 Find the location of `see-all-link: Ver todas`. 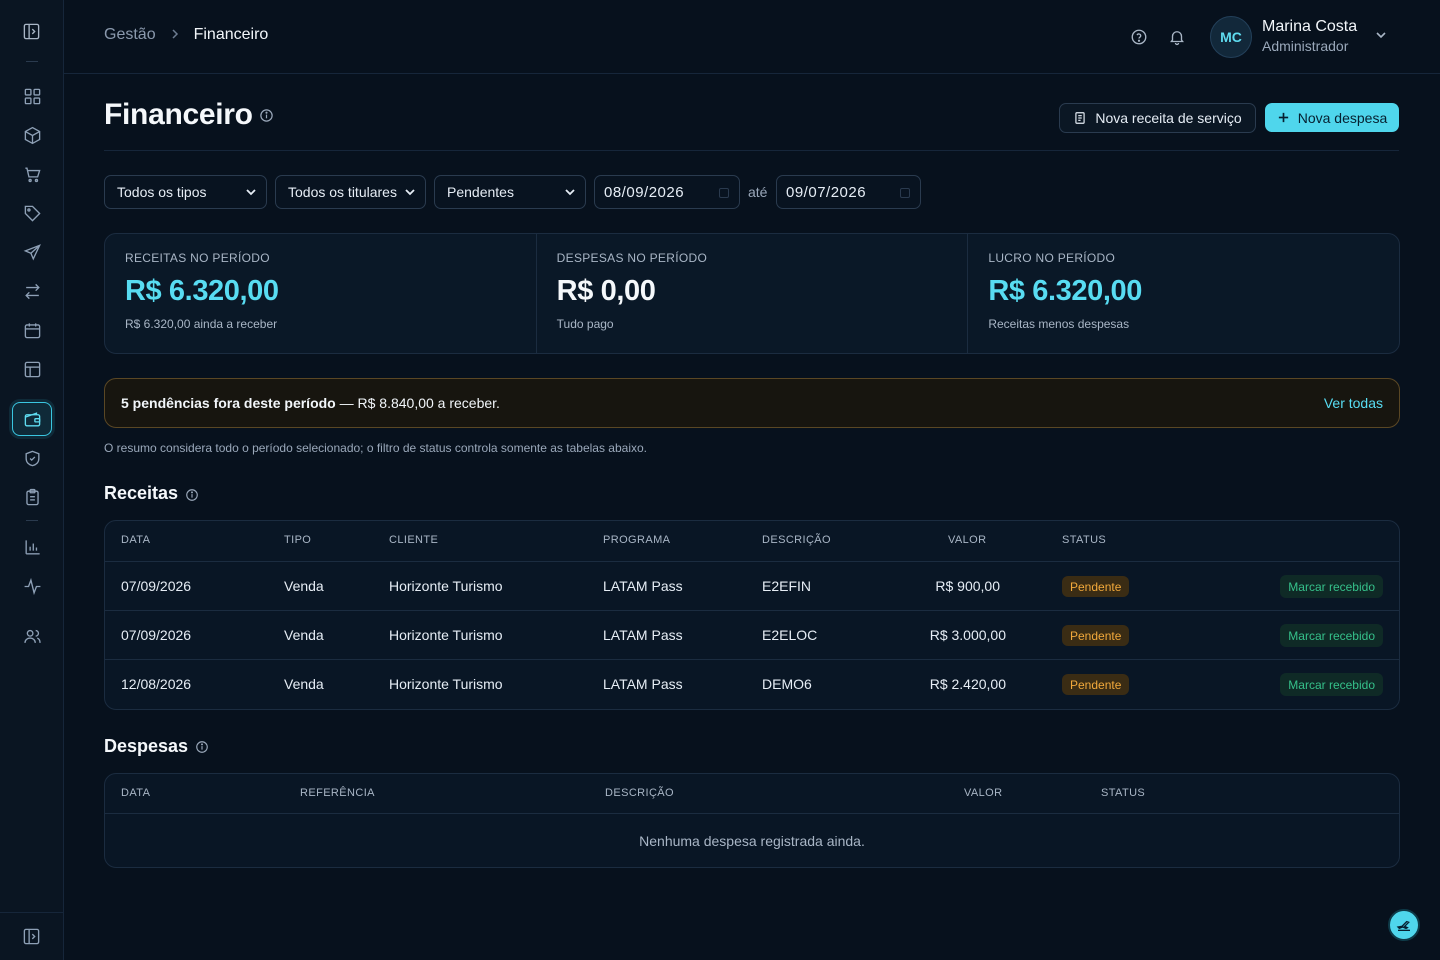

see-all-link: Ver todas is located at coordinates (1353, 403).